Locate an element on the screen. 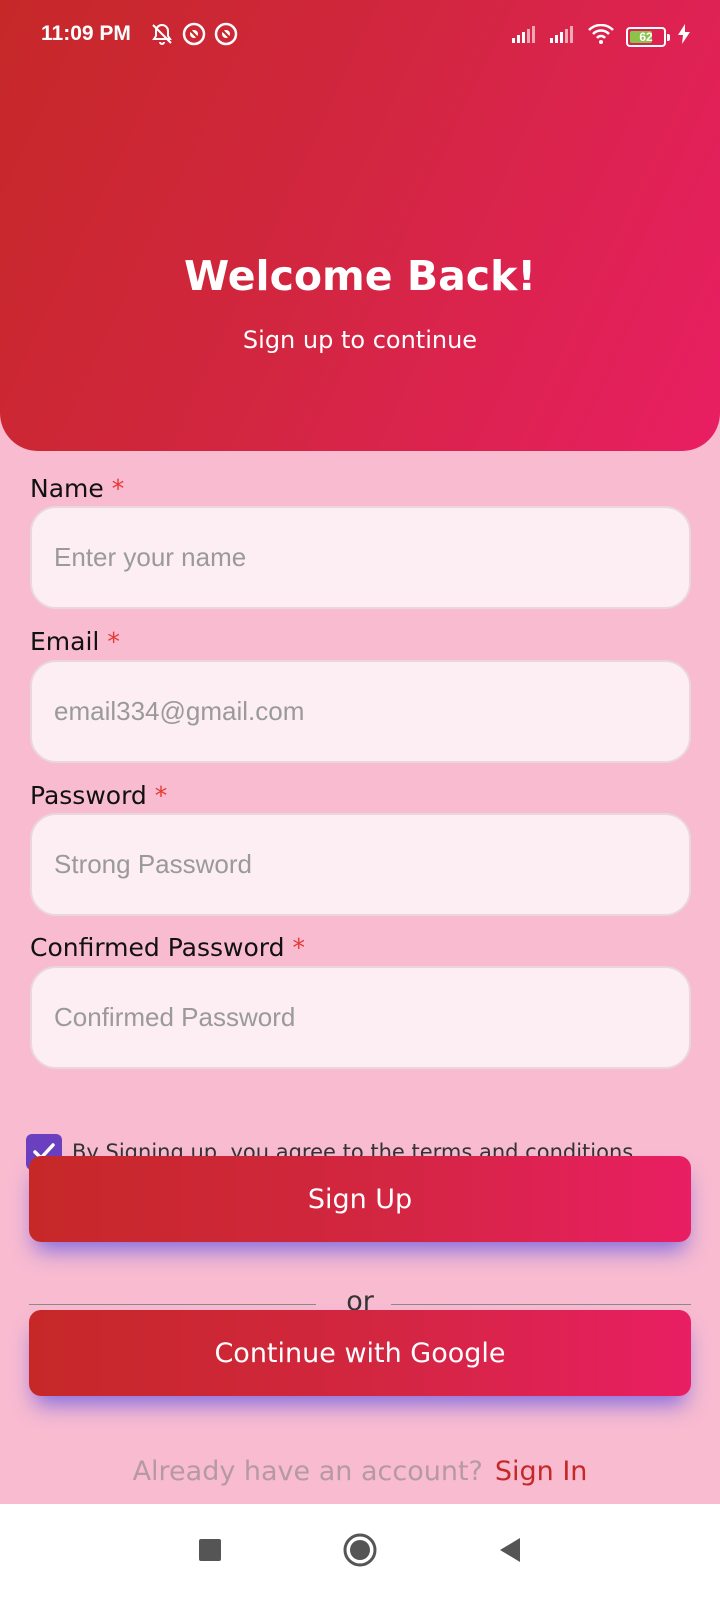  google-signin-button: Continue with Google is located at coordinates (360, 1353).